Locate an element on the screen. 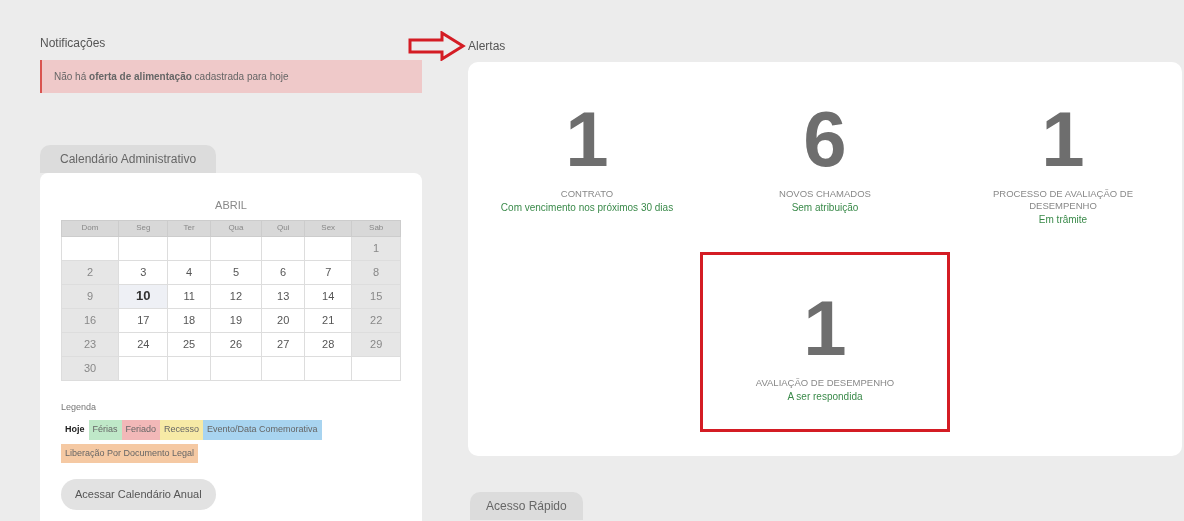  legend-title: Legenda is located at coordinates (79, 407).